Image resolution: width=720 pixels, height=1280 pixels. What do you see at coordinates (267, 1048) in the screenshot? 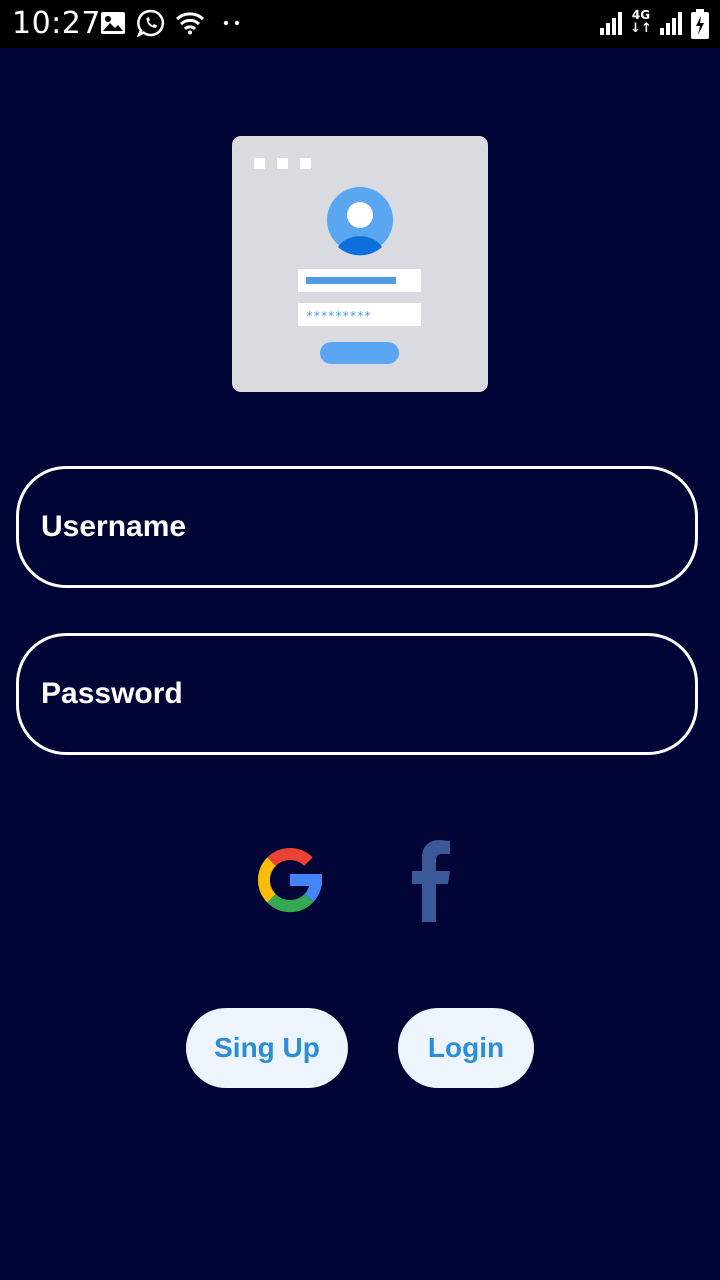
I see `signup-button: Sing Up` at bounding box center [267, 1048].